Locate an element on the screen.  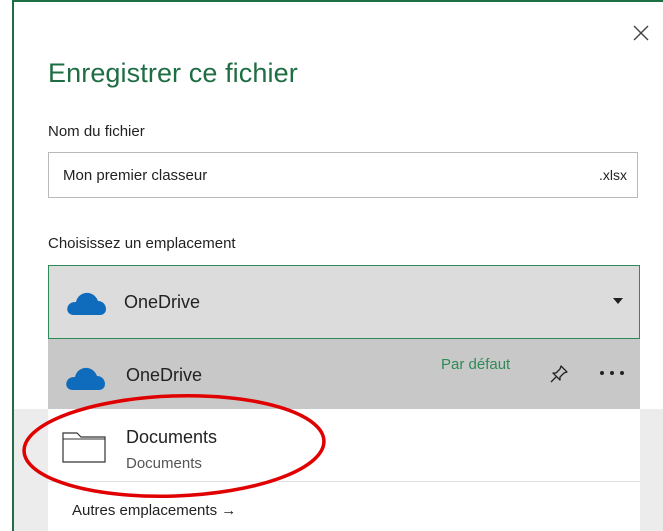
filename-field: .xlsx is located at coordinates (343, 175).